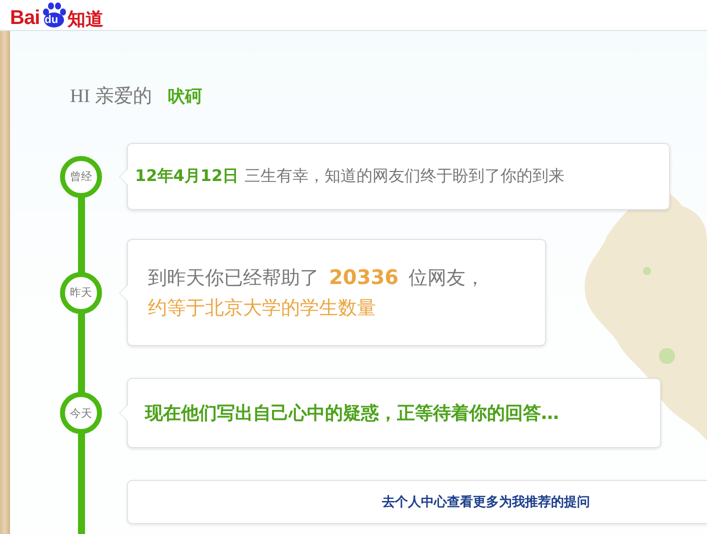 The width and height of the screenshot is (707, 534). I want to click on paw-icon, so click(53, 15).